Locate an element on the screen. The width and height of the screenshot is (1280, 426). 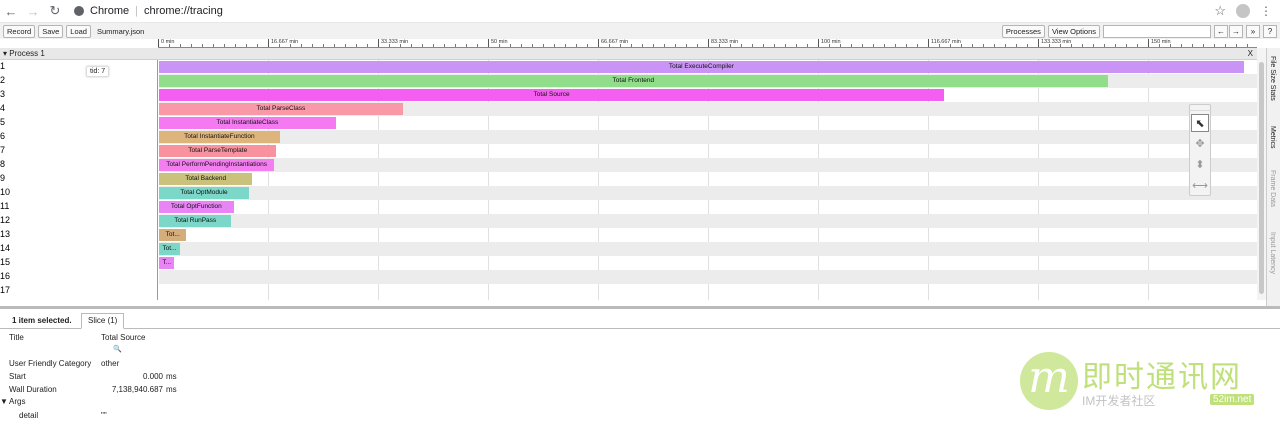
trace-slice: Total ExecuteCompiler is located at coordinates (701, 67).